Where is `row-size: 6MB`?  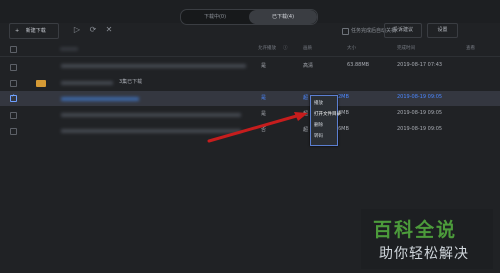
row-size: 6MB is located at coordinates (343, 129).